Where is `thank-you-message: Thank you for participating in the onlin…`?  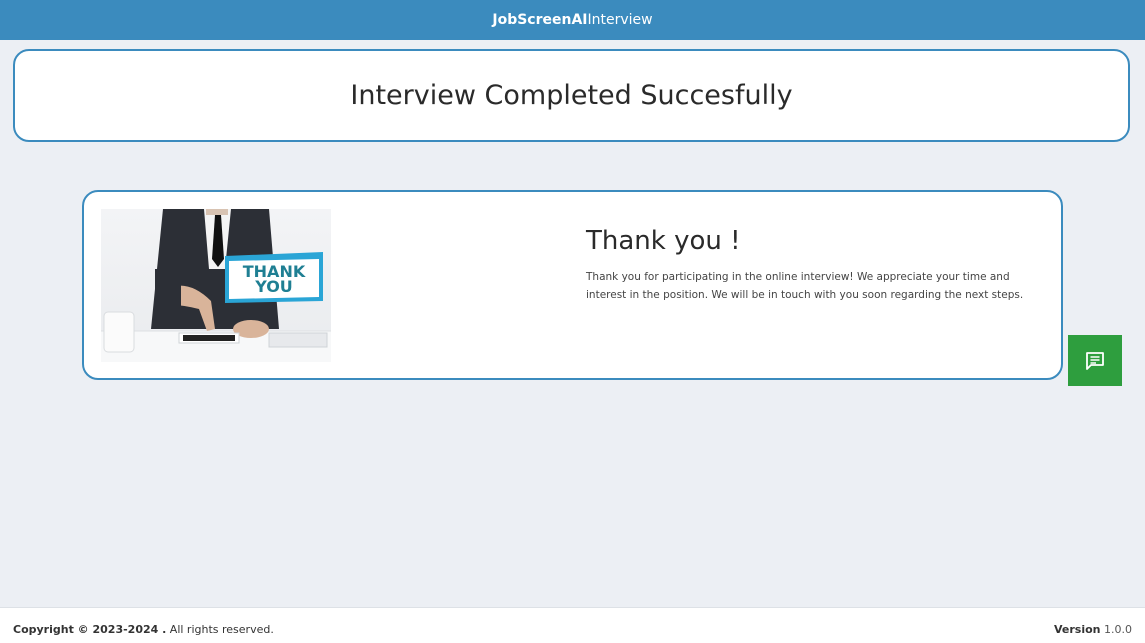
thank-you-message: Thank you for participating in the onlin… is located at coordinates (805, 286).